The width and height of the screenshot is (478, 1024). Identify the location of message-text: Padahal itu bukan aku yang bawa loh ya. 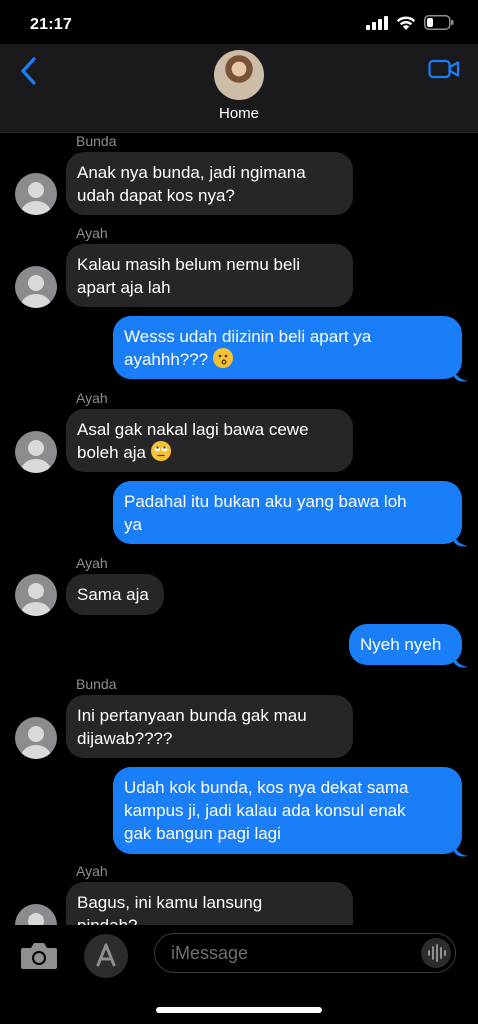
(265, 513).